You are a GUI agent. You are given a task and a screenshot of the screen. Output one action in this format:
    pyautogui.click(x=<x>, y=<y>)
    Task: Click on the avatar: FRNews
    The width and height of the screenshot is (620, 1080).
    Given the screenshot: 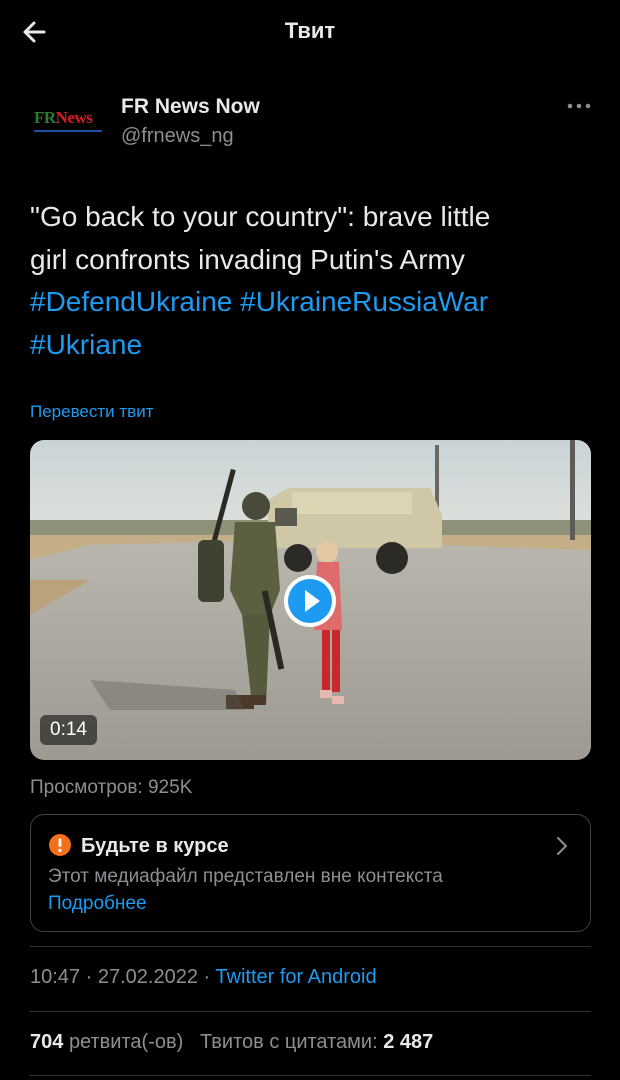 What is the action you would take?
    pyautogui.click(x=69, y=125)
    